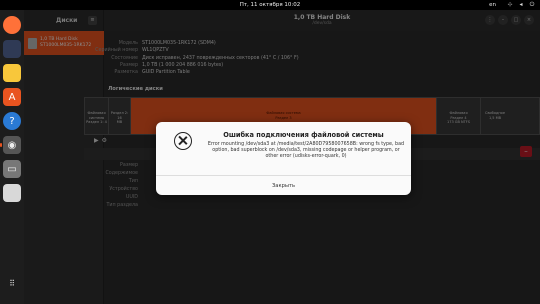 This screenshot has width=540, height=304. I want to click on network-icon: ⊹, so click(510, 4).